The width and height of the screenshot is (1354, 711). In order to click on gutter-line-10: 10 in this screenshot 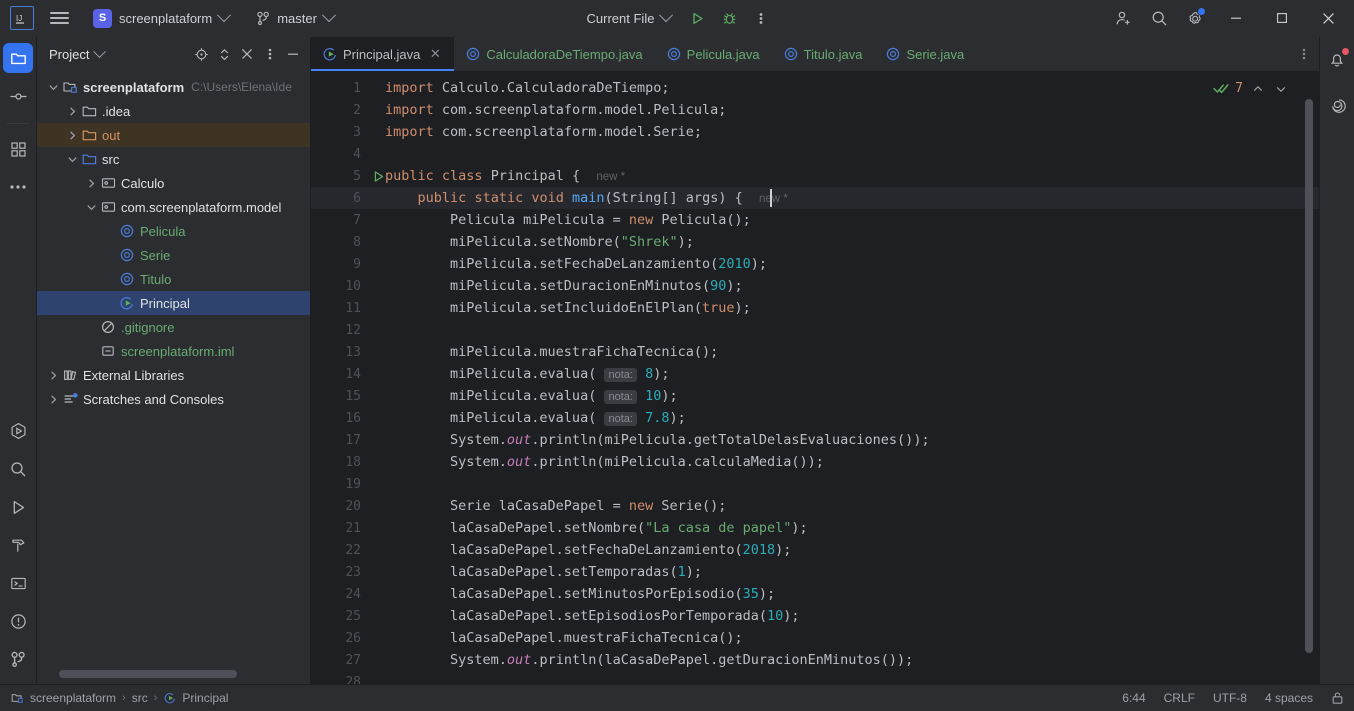, I will do `click(339, 286)`.